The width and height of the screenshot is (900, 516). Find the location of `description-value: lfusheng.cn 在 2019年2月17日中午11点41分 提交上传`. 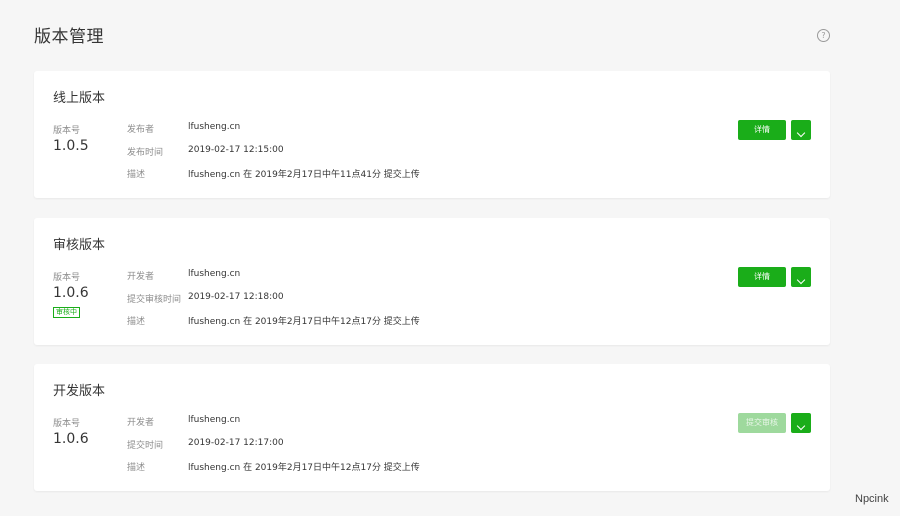

description-value: lfusheng.cn 在 2019年2月17日中午11点41分 提交上传 is located at coordinates (304, 175).